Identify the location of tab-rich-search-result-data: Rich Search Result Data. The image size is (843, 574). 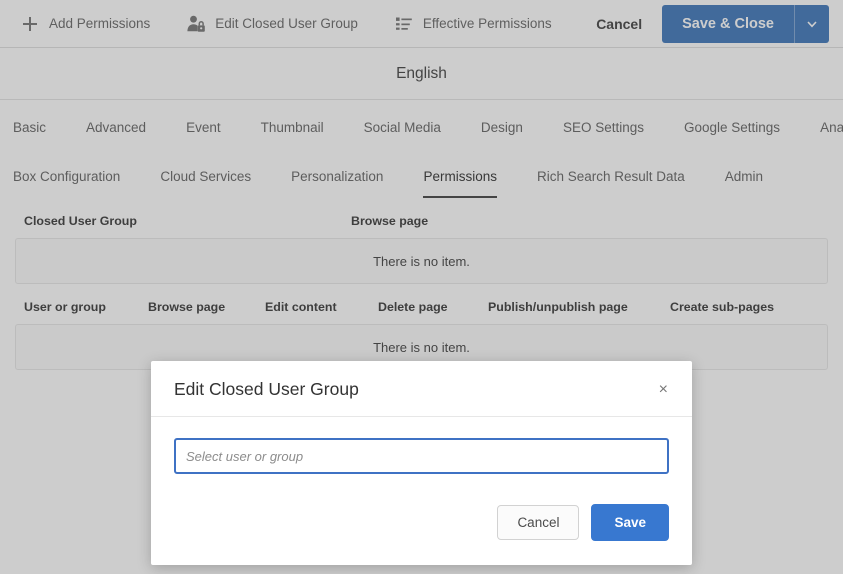
(611, 183).